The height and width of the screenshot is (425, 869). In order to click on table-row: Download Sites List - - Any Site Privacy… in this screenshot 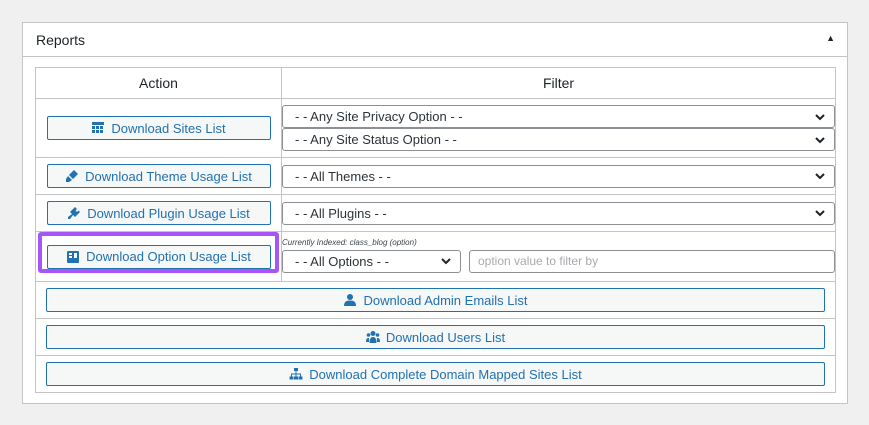, I will do `click(435, 128)`.